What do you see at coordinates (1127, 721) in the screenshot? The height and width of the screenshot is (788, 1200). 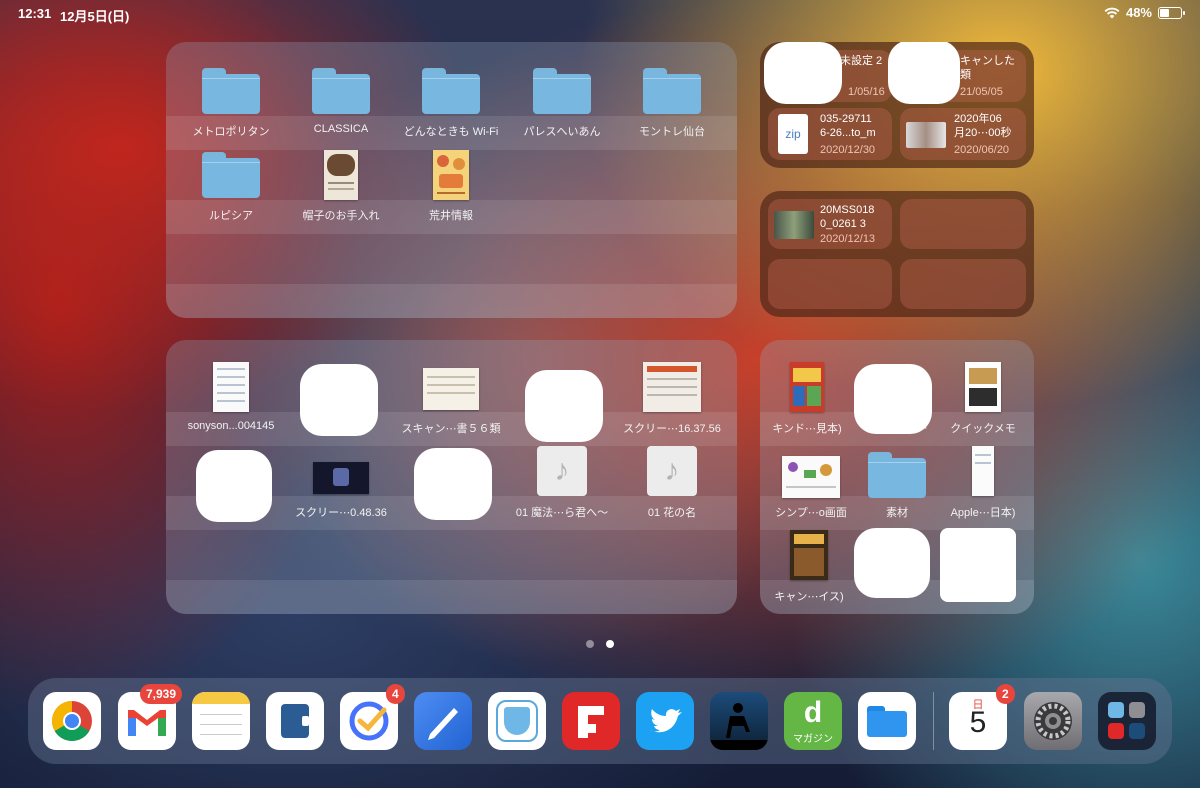 I see `app-library-icon` at bounding box center [1127, 721].